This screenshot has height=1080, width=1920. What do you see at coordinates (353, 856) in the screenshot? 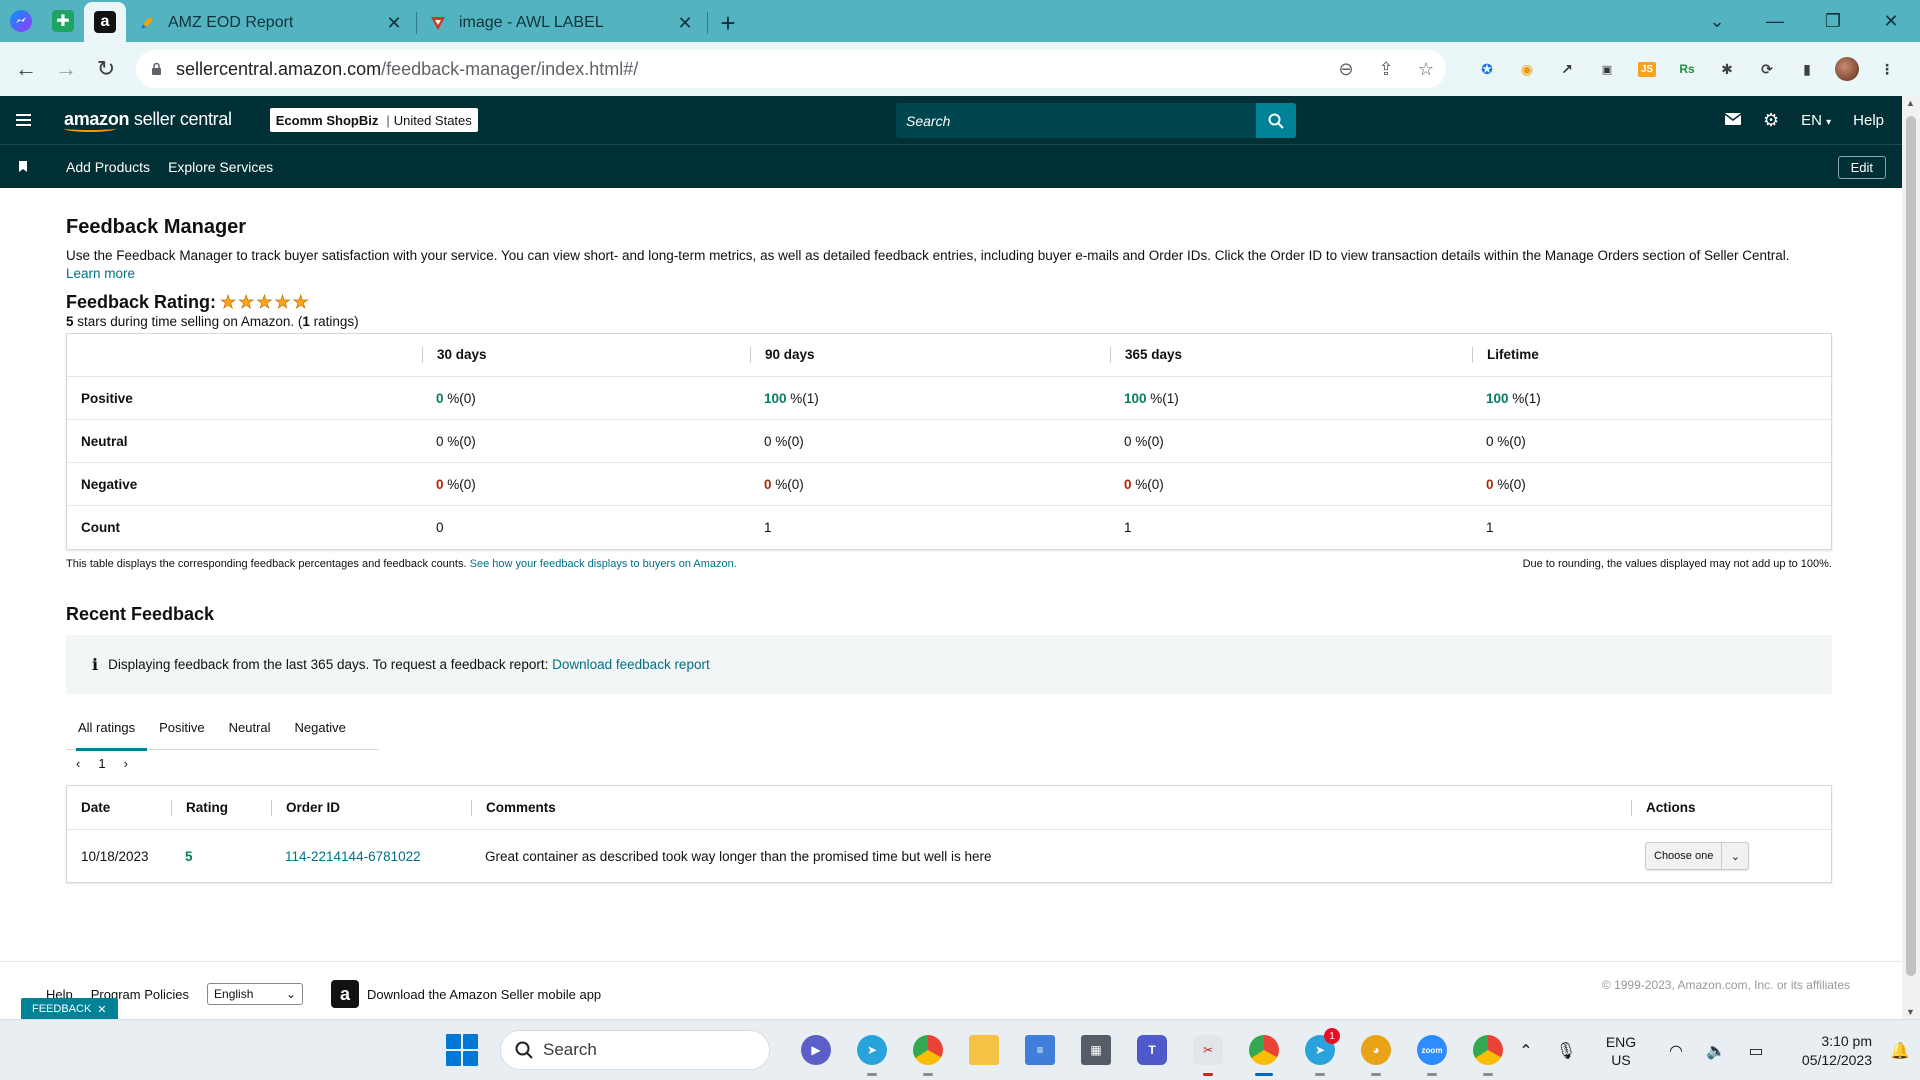
I see `order-id-link: 114-2214144-6781022` at bounding box center [353, 856].